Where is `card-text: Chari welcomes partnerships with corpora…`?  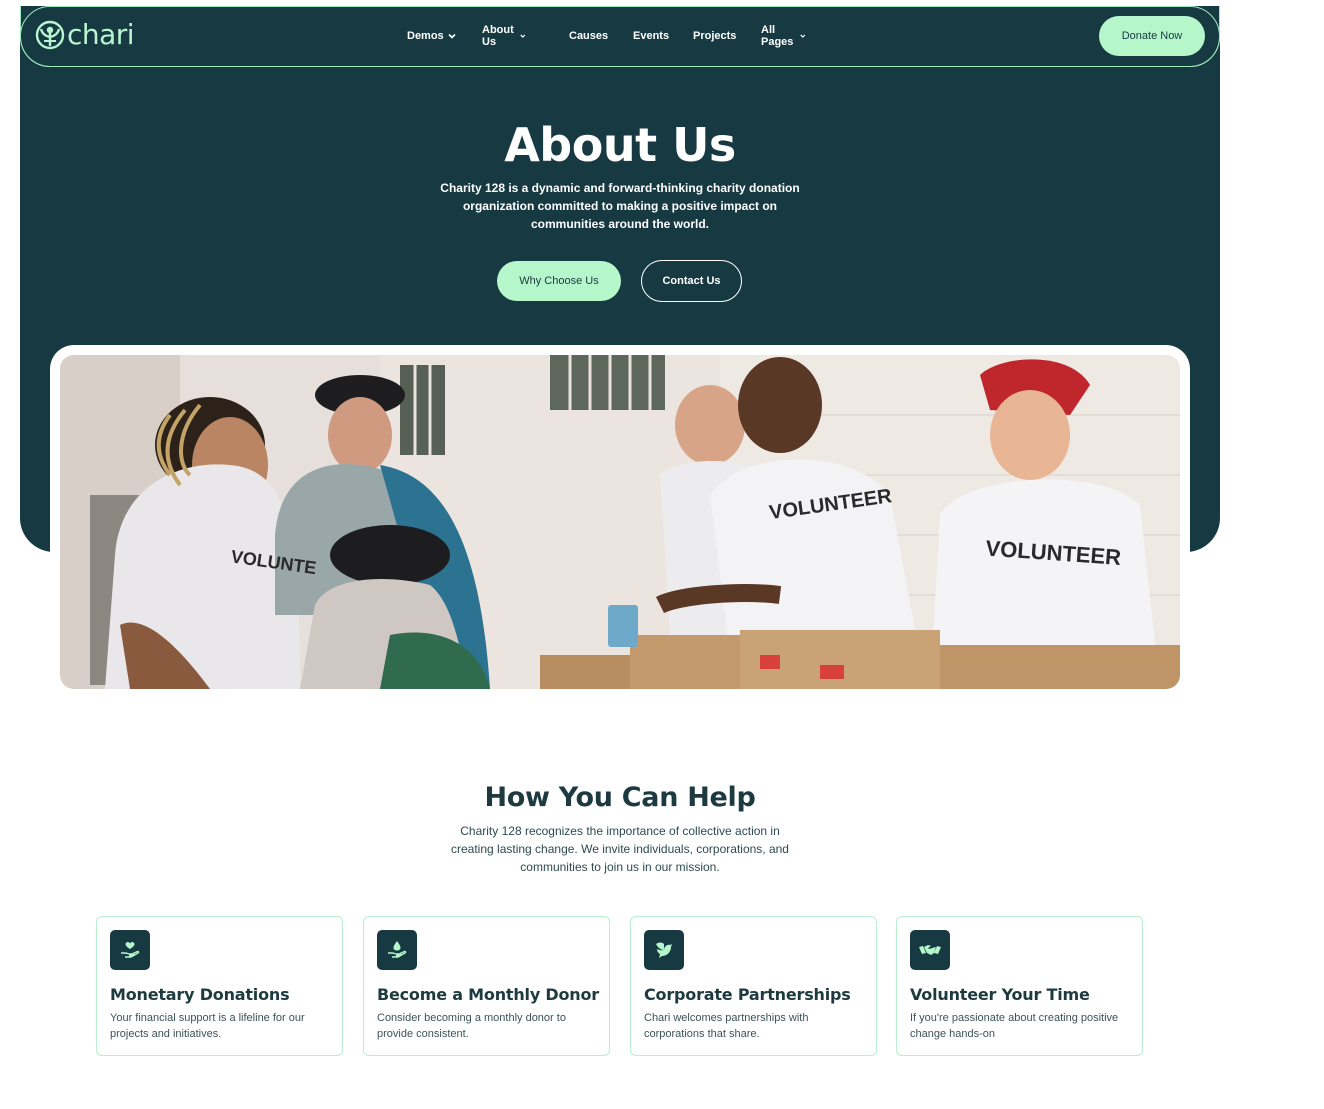 card-text: Chari welcomes partnerships with corpora… is located at coordinates (726, 1026).